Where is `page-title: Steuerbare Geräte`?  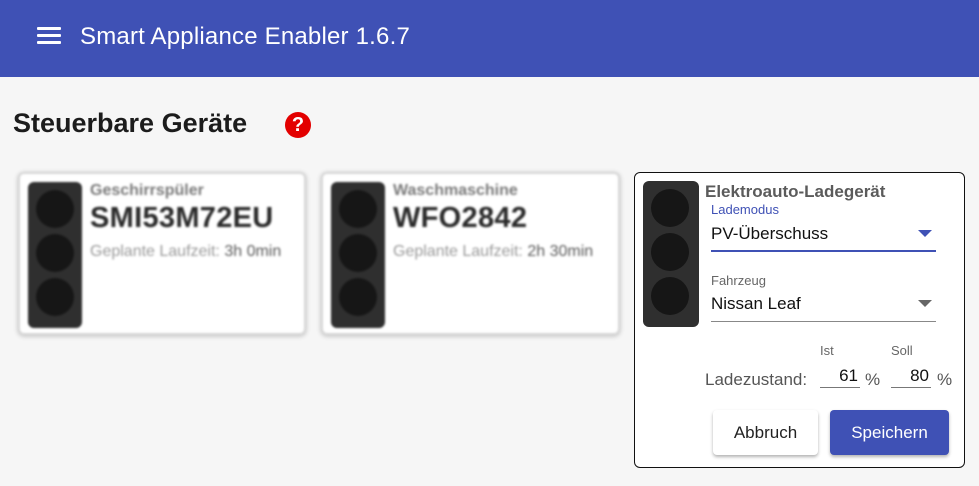 page-title: Steuerbare Geräte is located at coordinates (130, 123).